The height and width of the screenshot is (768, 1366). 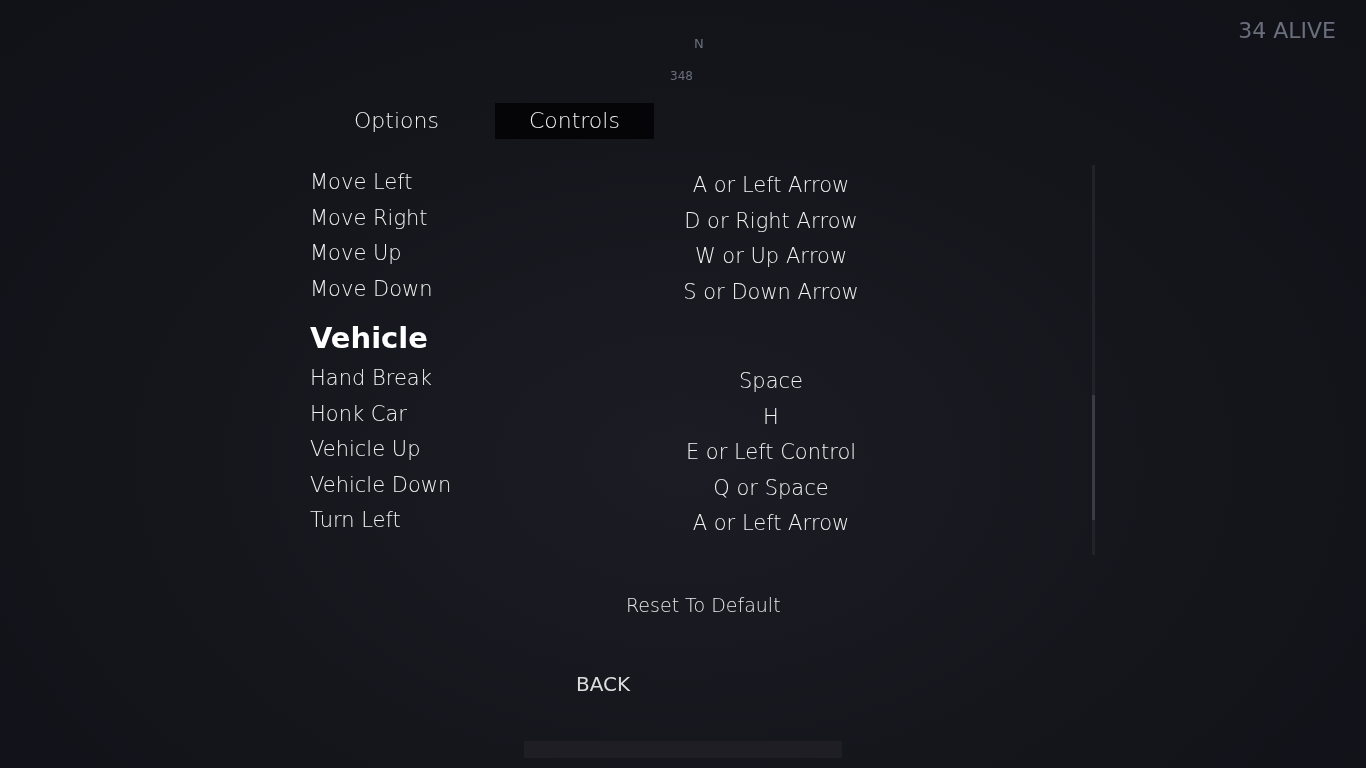 What do you see at coordinates (681, 76) in the screenshot?
I see `compass-bearing: 348` at bounding box center [681, 76].